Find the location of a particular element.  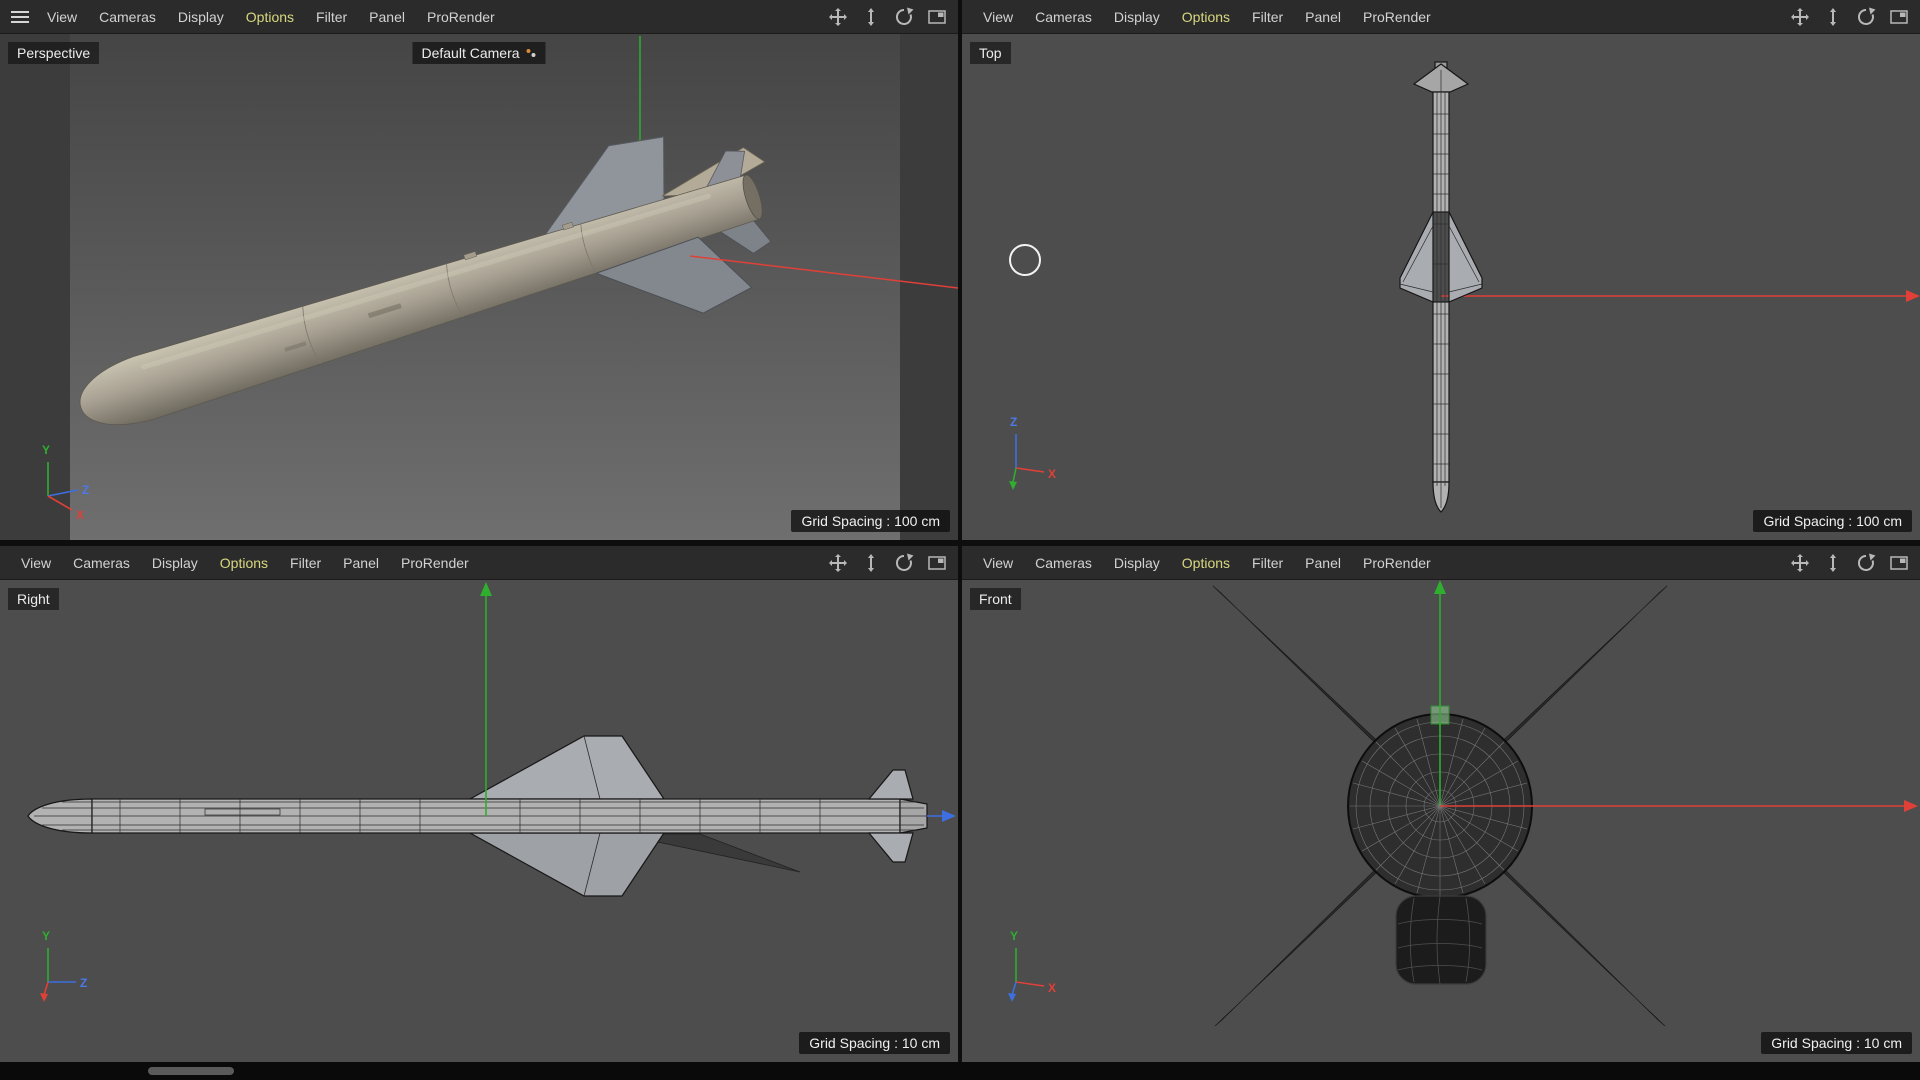

viewport-name-label: Perspective is located at coordinates (54, 53).